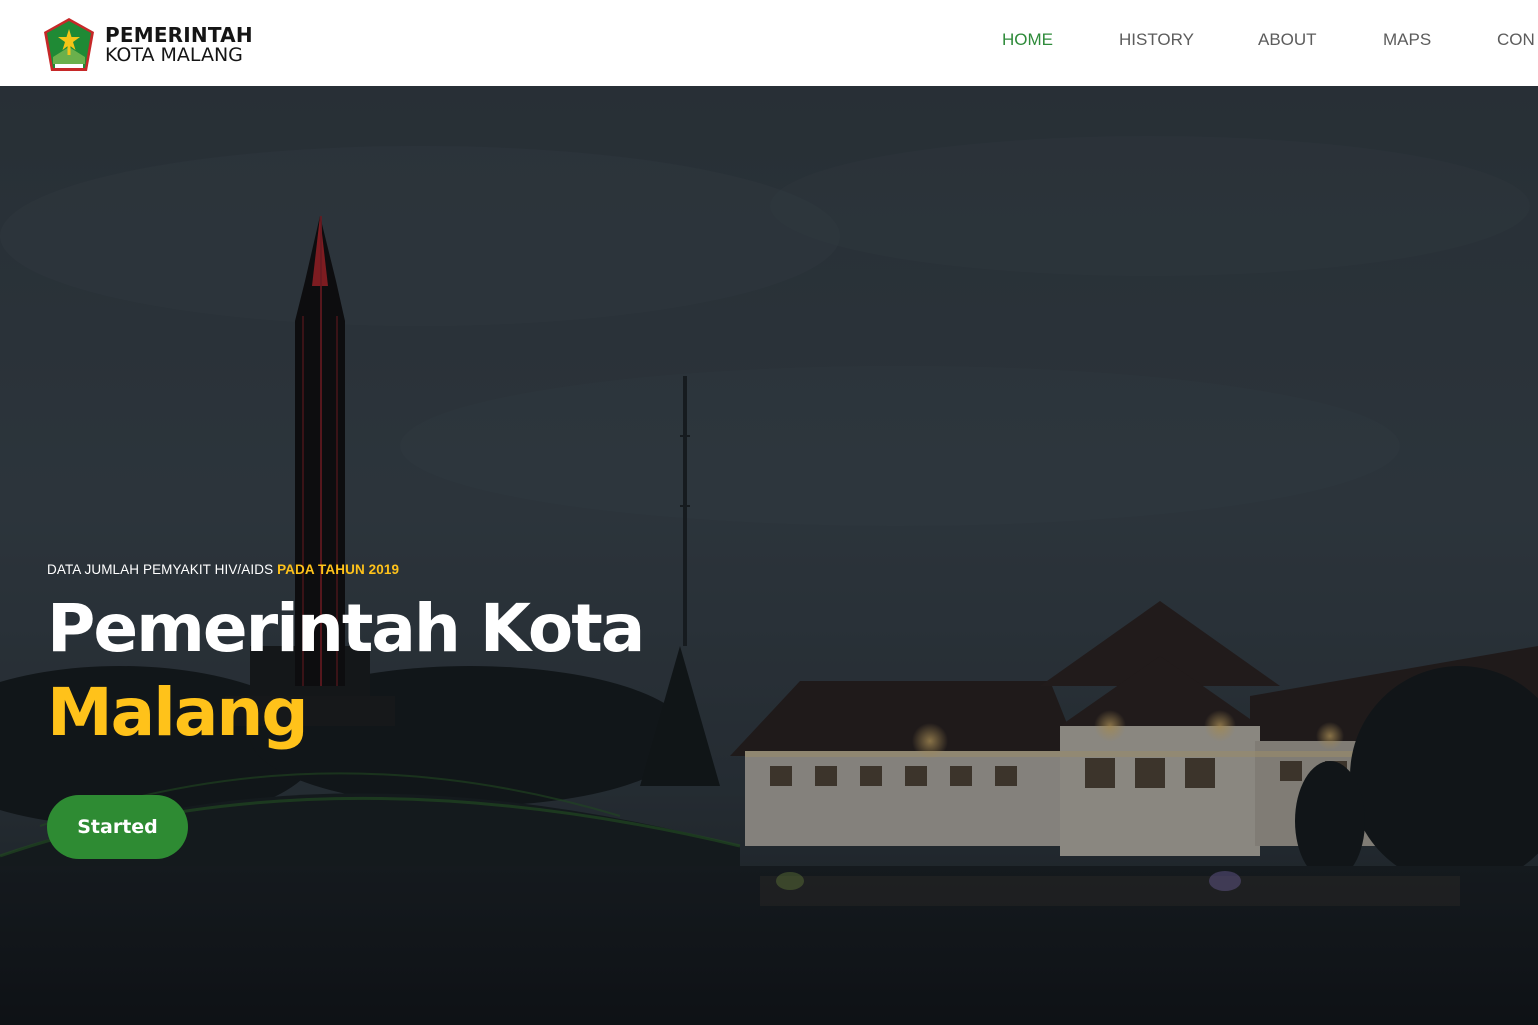  What do you see at coordinates (346, 628) in the screenshot?
I see `hero-title: Pemerintah Kota` at bounding box center [346, 628].